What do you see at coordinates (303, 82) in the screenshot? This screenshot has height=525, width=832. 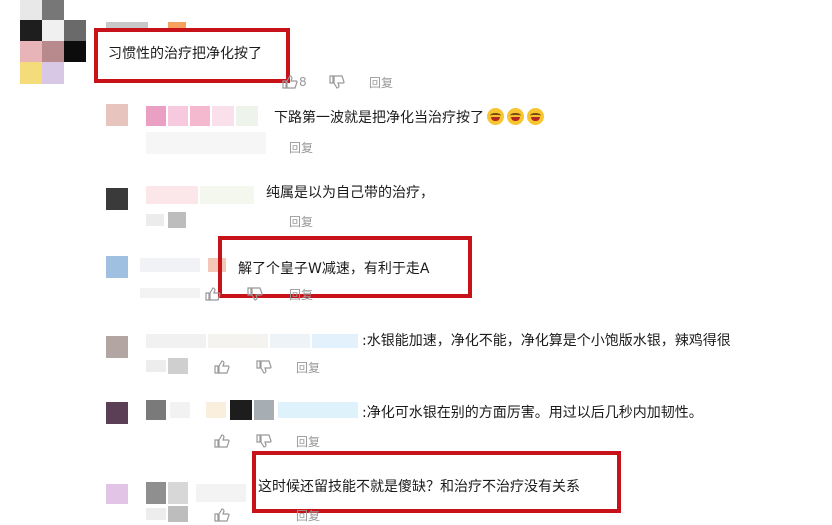 I see `like-count: 8` at bounding box center [303, 82].